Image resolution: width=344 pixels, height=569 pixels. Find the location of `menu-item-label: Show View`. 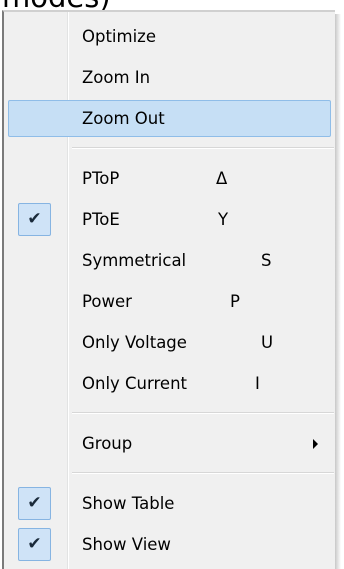

menu-item-label: Show View is located at coordinates (126, 544).